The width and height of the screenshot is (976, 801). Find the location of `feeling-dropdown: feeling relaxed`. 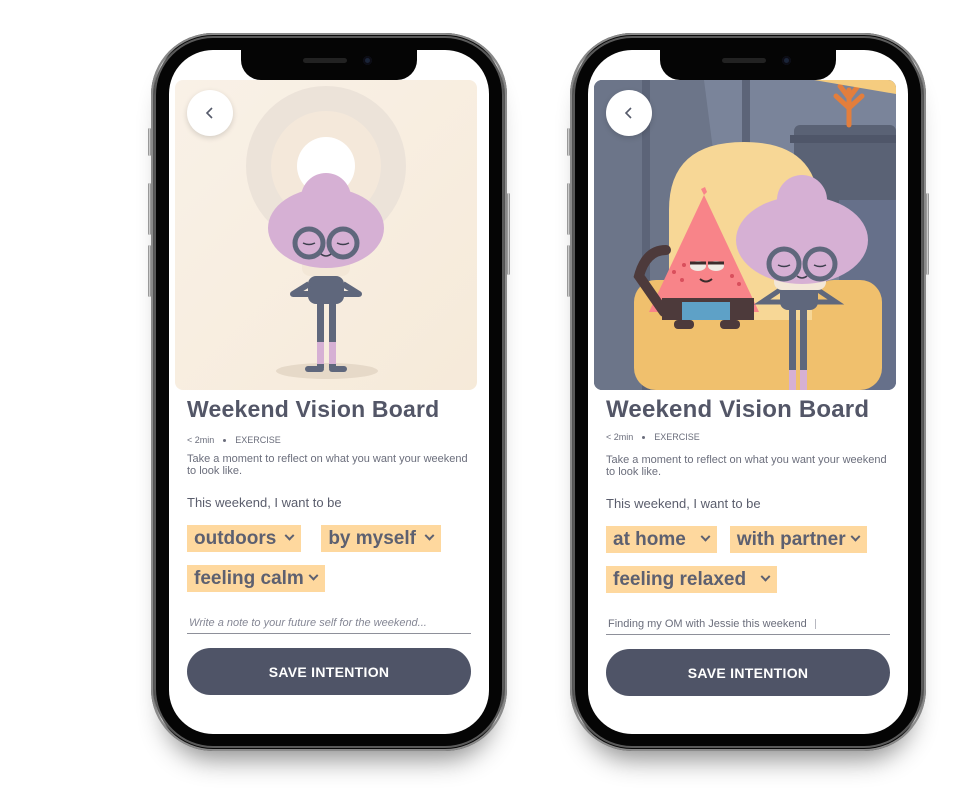

feeling-dropdown: feeling relaxed is located at coordinates (692, 579).